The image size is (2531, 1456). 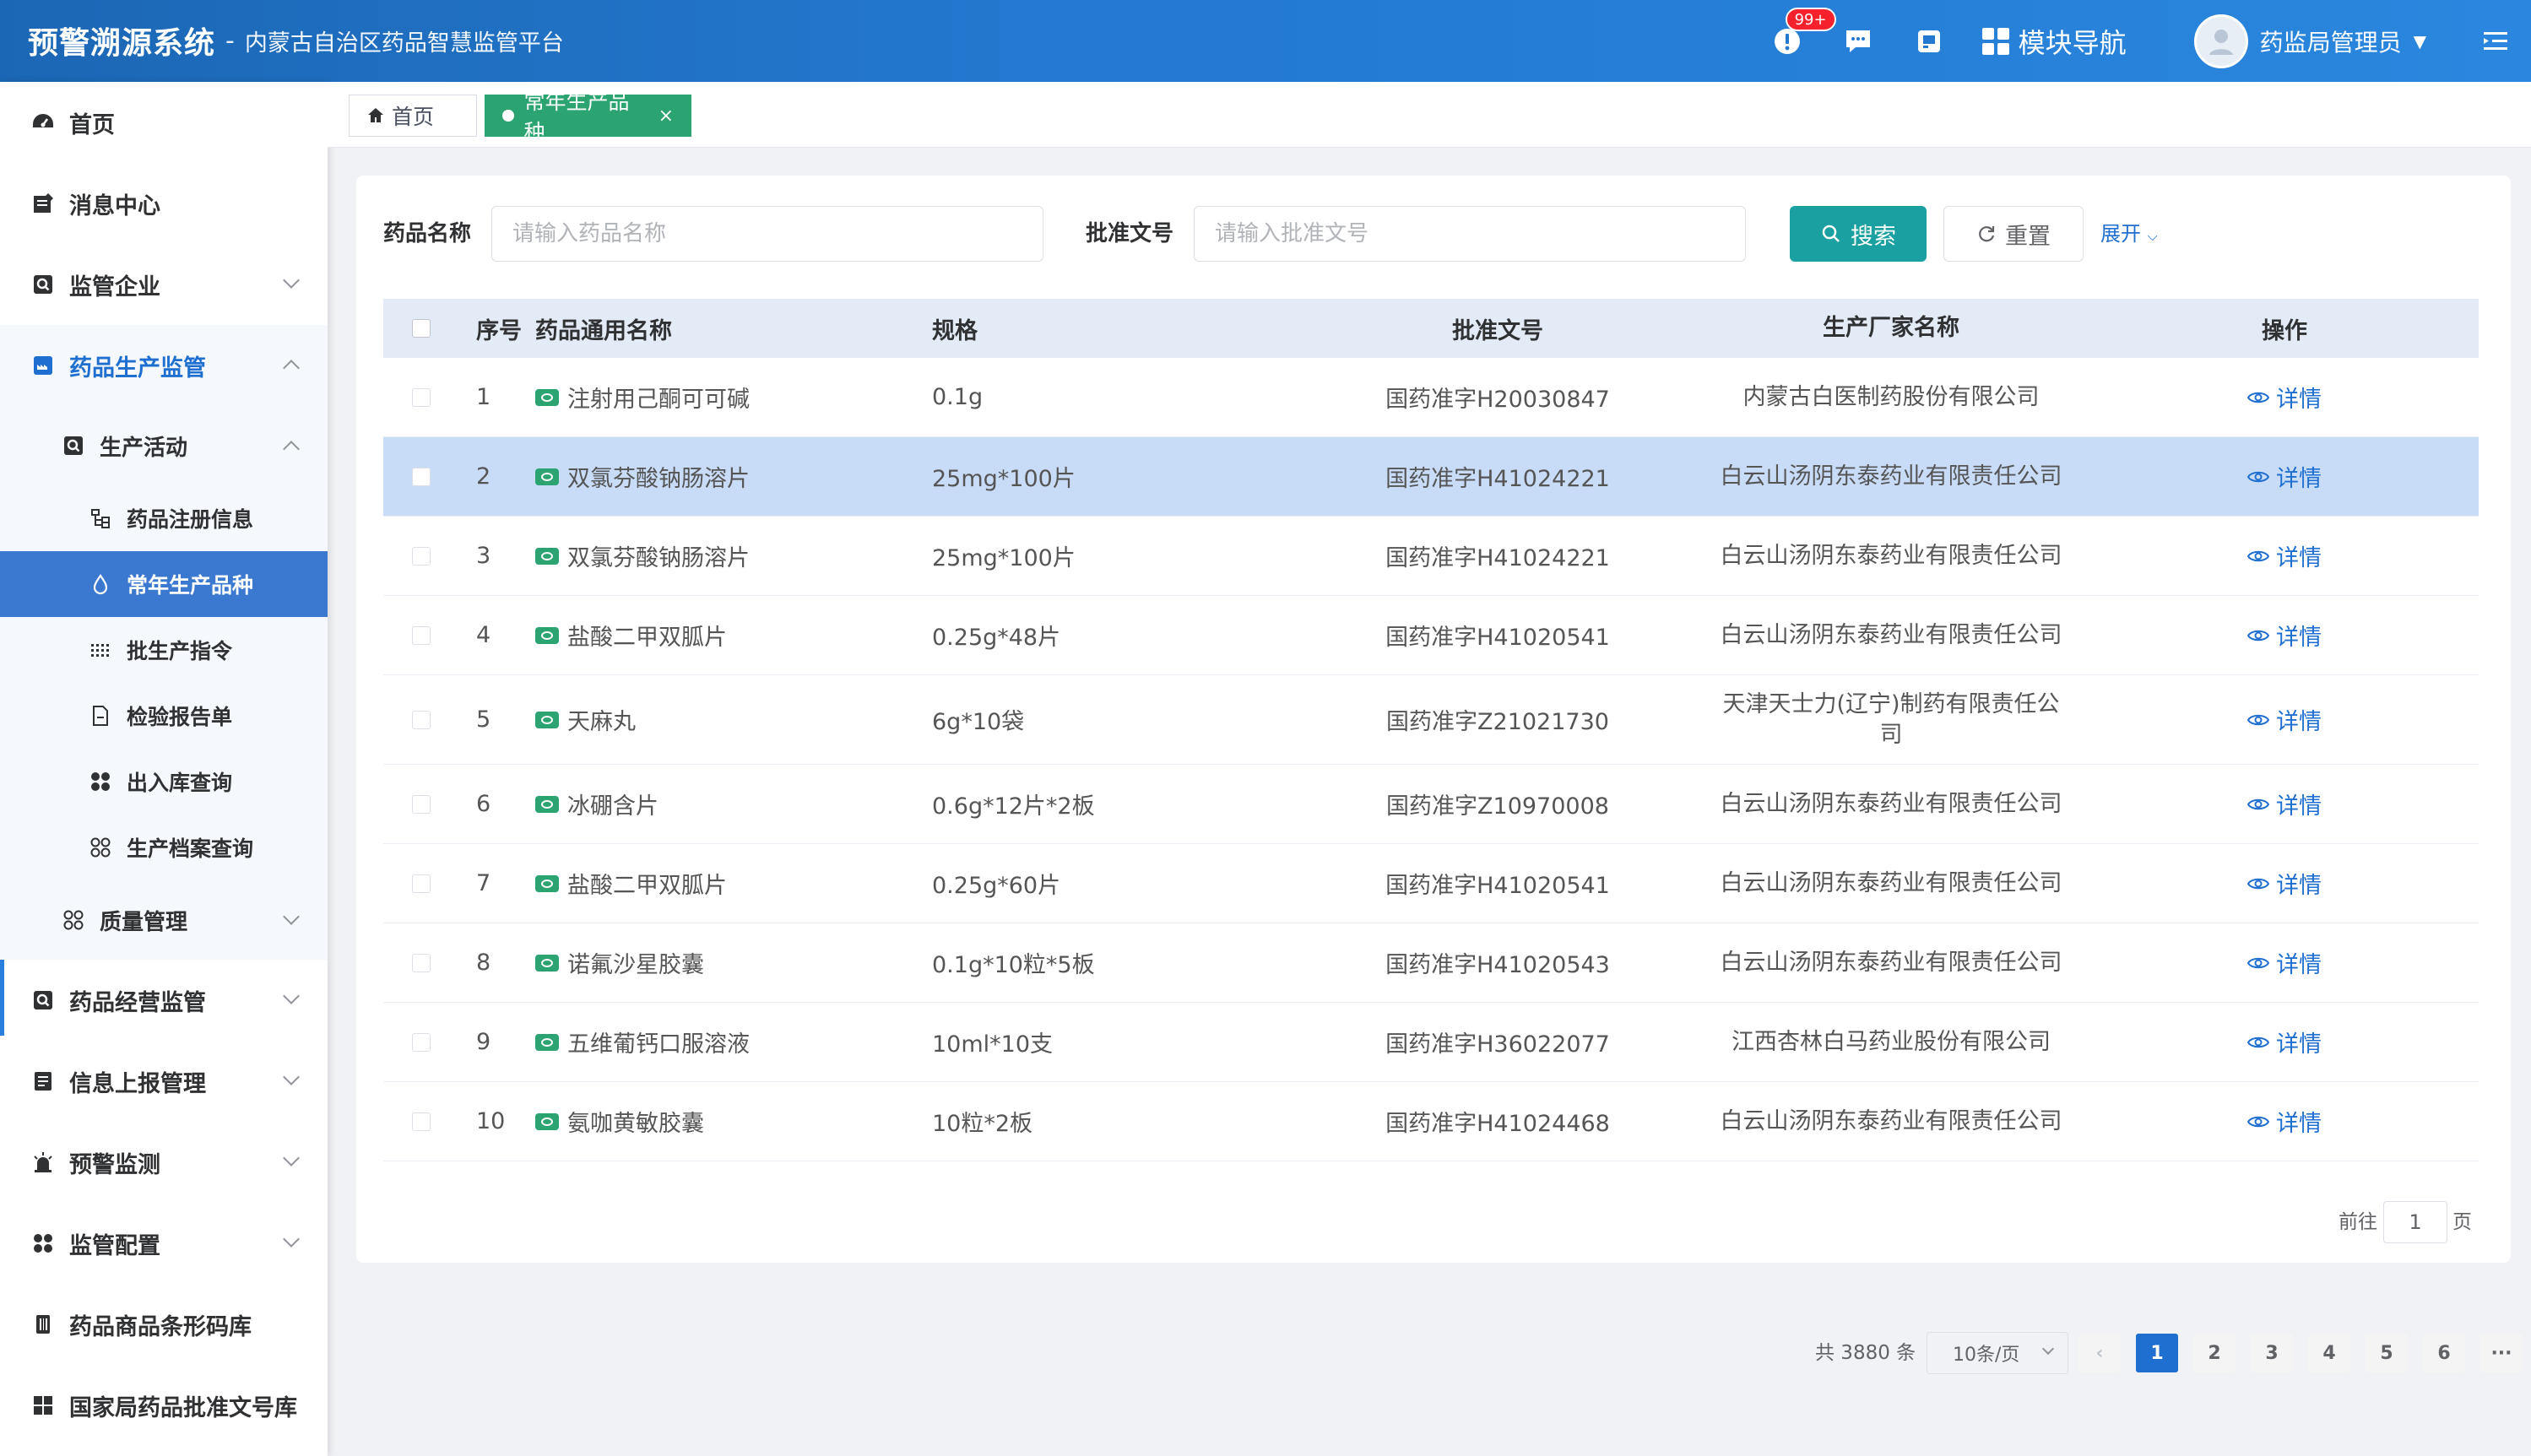 What do you see at coordinates (164, 584) in the screenshot?
I see `sidebar-item-annual-varieties: 常年生产品种` at bounding box center [164, 584].